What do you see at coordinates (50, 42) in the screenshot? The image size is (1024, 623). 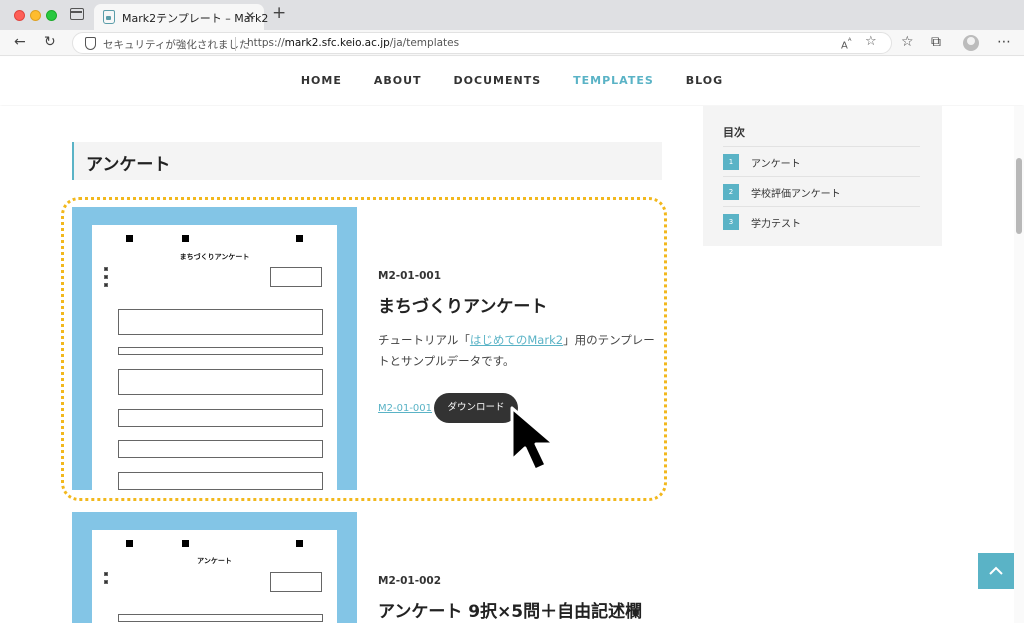 I see `reload-icon: ↻` at bounding box center [50, 42].